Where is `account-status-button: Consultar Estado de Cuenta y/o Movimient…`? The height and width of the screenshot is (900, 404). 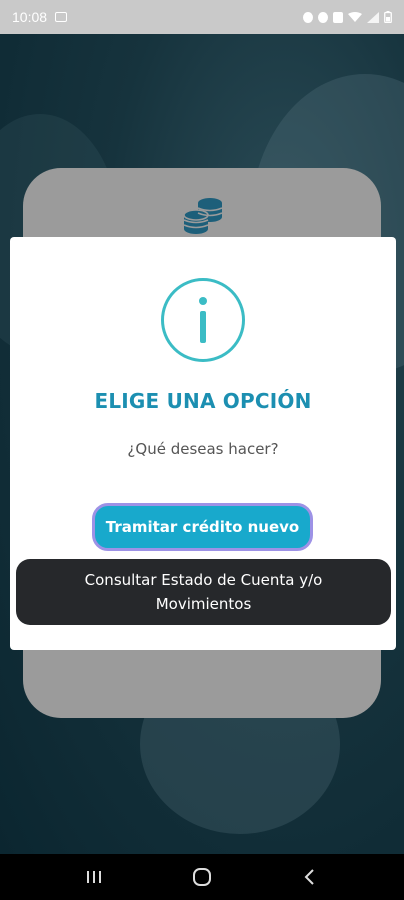
account-status-button: Consultar Estado de Cuenta y/o Movimient… is located at coordinates (203, 592).